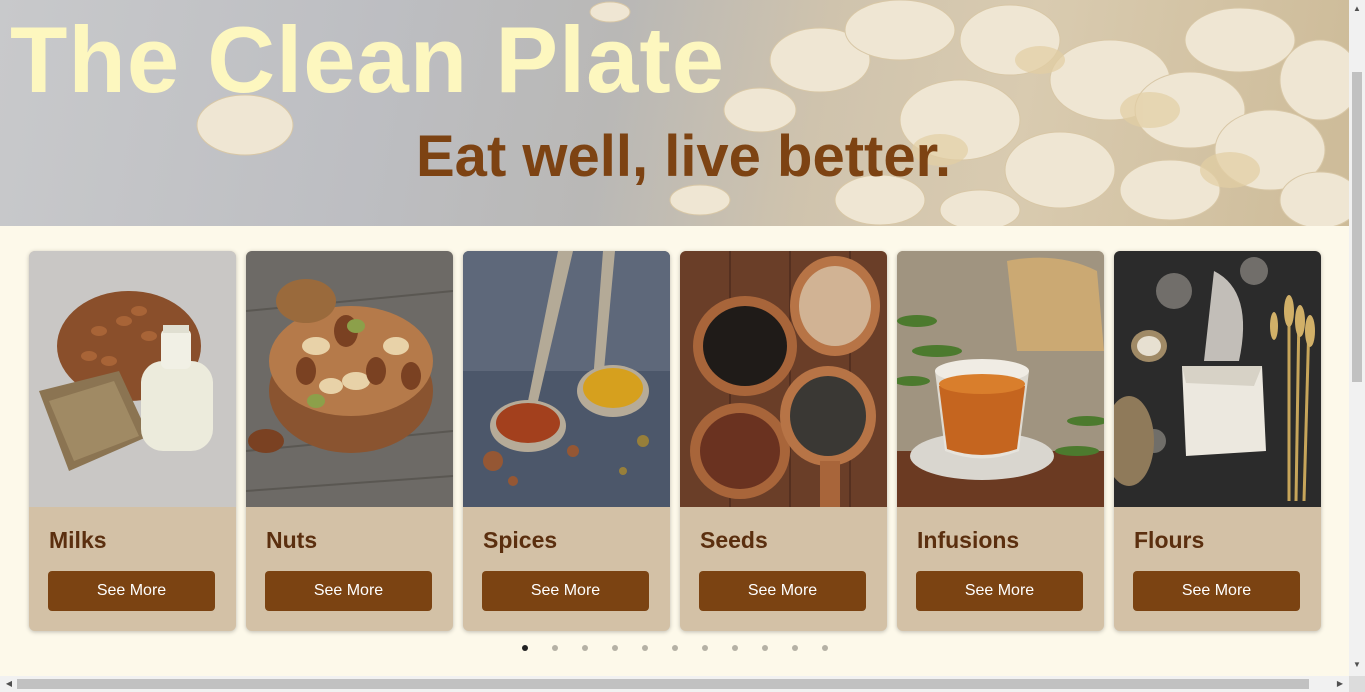 This screenshot has width=1365, height=692. Describe the element at coordinates (78, 540) in the screenshot. I see `card-title: Milks` at that location.